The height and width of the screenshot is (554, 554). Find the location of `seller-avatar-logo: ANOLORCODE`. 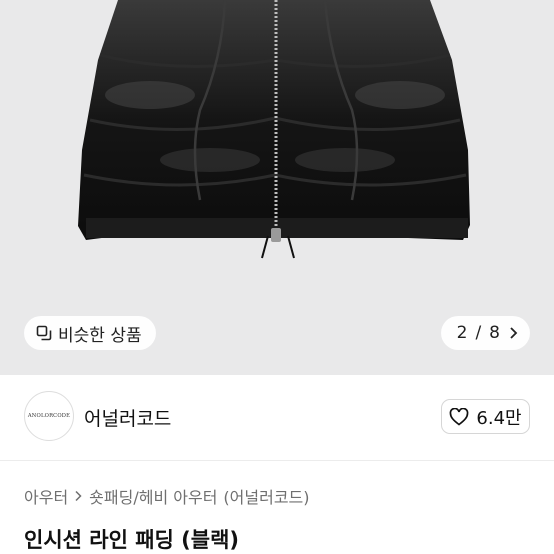

seller-avatar-logo: ANOLORCODE is located at coordinates (49, 416).